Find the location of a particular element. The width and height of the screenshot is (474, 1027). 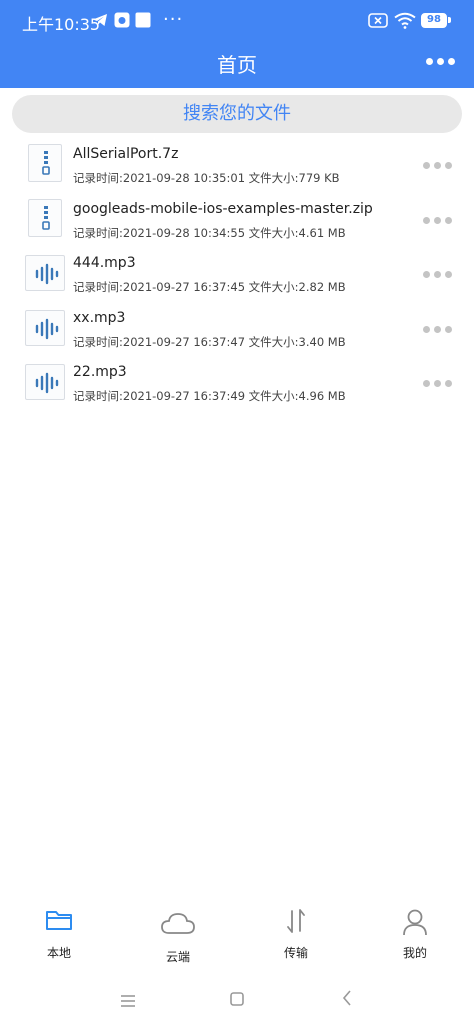

file-name: googleads-mobile-ios-examples-master.zip is located at coordinates (223, 208).